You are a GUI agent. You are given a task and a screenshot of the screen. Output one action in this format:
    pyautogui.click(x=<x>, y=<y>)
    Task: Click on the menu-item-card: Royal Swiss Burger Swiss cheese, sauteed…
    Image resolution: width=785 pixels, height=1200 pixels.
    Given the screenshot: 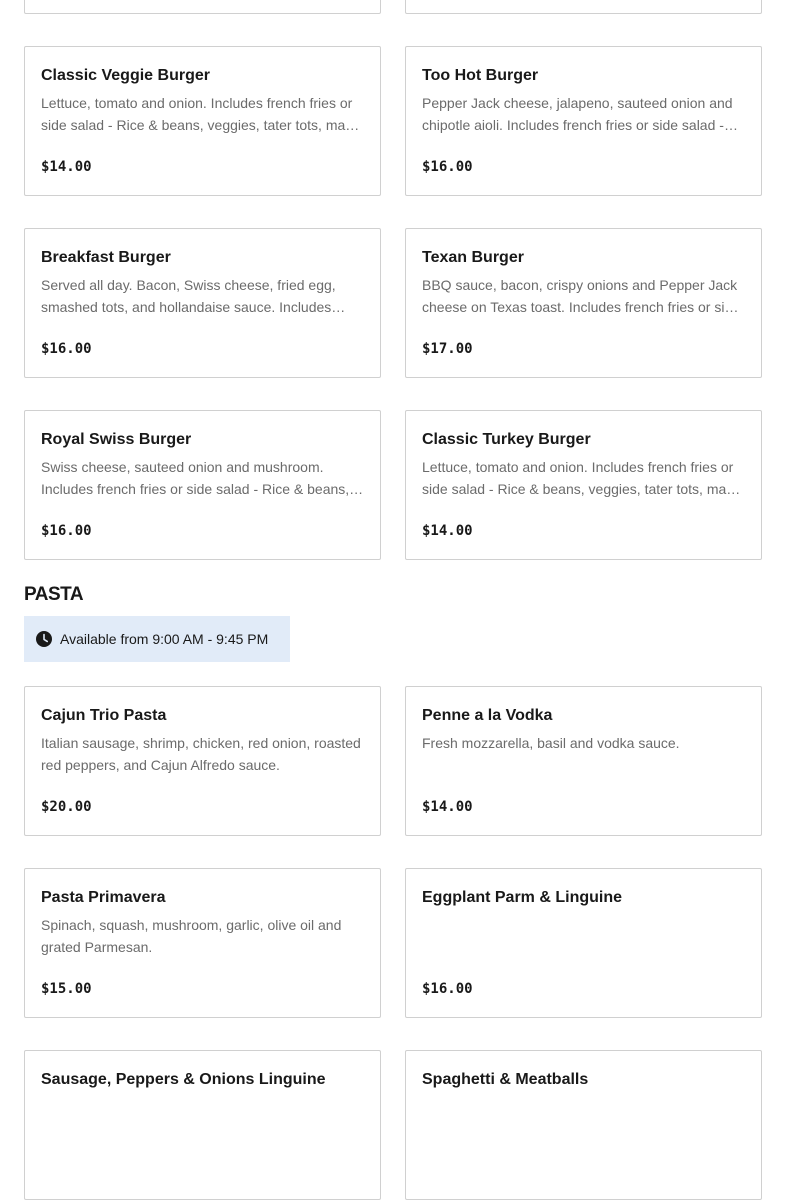 What is the action you would take?
    pyautogui.click(x=202, y=485)
    